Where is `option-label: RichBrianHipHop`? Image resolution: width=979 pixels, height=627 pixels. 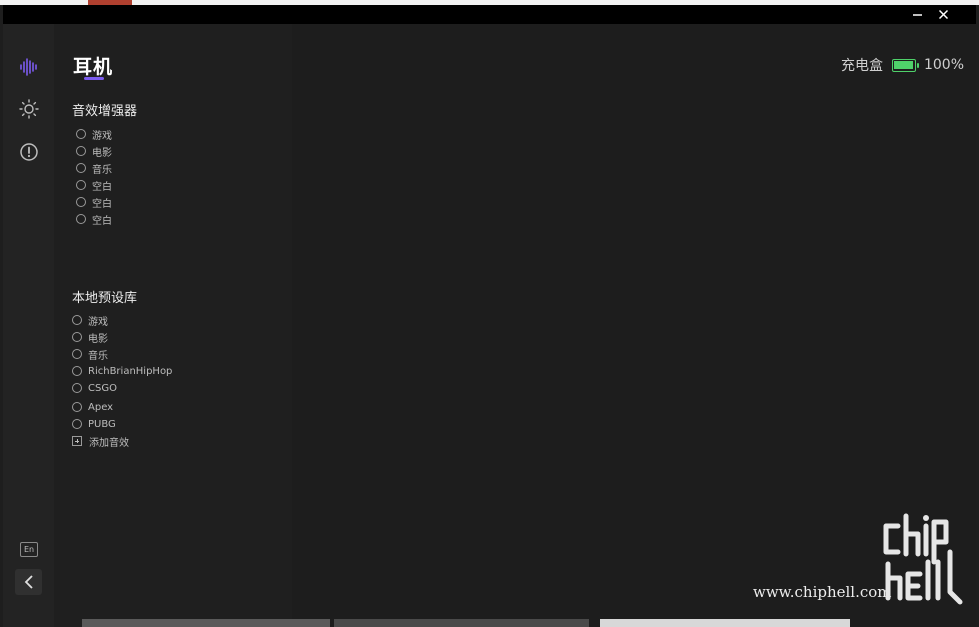
option-label: RichBrianHipHop is located at coordinates (130, 371).